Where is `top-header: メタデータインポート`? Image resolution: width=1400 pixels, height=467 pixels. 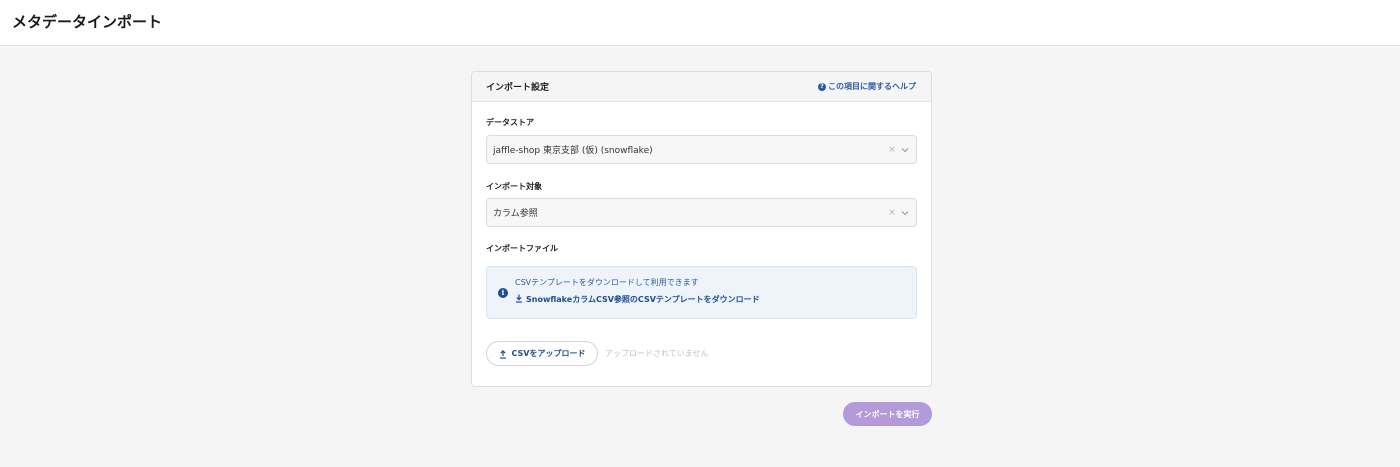 top-header: メタデータインポート is located at coordinates (700, 23).